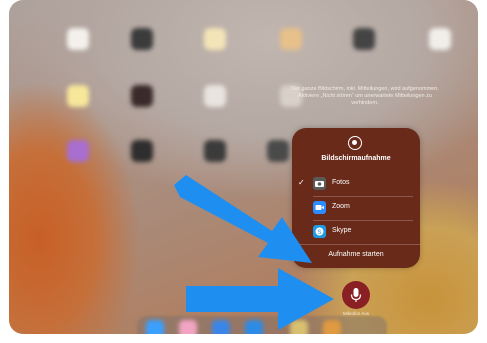 The width and height of the screenshot is (487, 343). Describe the element at coordinates (243, 219) in the screenshot. I see `annotation-arrow-diagonal` at that location.